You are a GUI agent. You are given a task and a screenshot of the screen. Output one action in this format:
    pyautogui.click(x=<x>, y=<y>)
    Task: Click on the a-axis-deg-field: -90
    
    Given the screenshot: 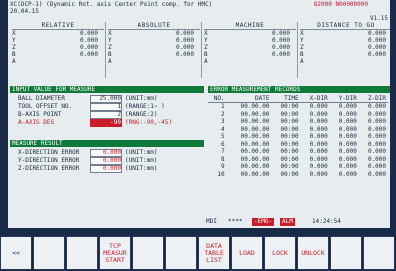 What is the action you would take?
    pyautogui.click(x=106, y=123)
    